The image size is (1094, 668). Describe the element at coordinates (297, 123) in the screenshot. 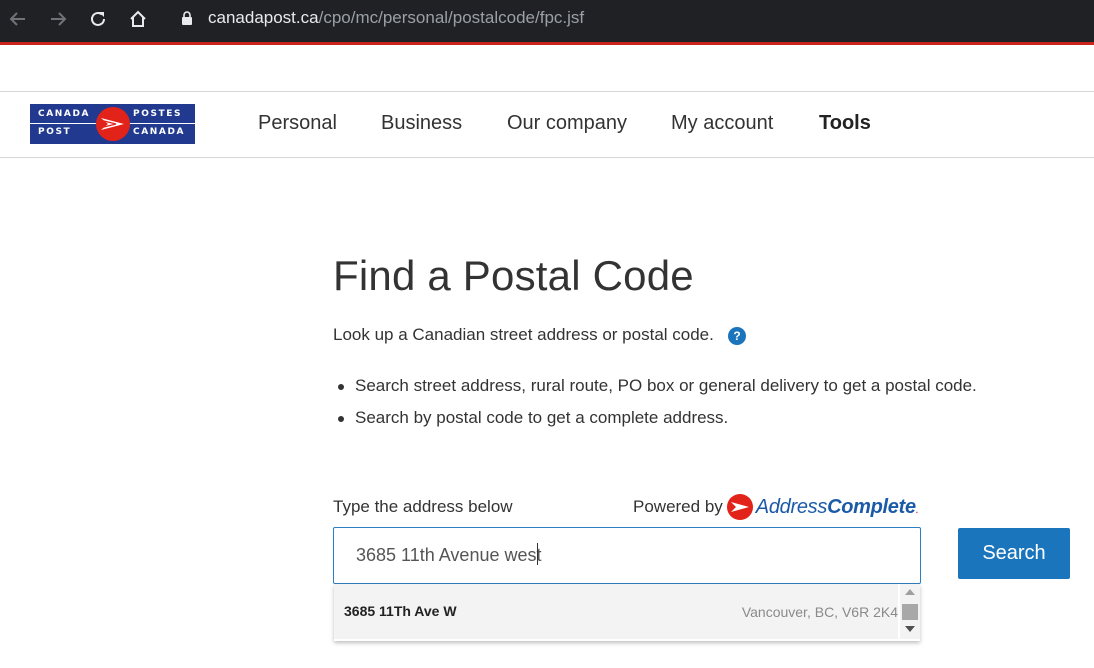

I see `nav-personal: Personal` at that location.